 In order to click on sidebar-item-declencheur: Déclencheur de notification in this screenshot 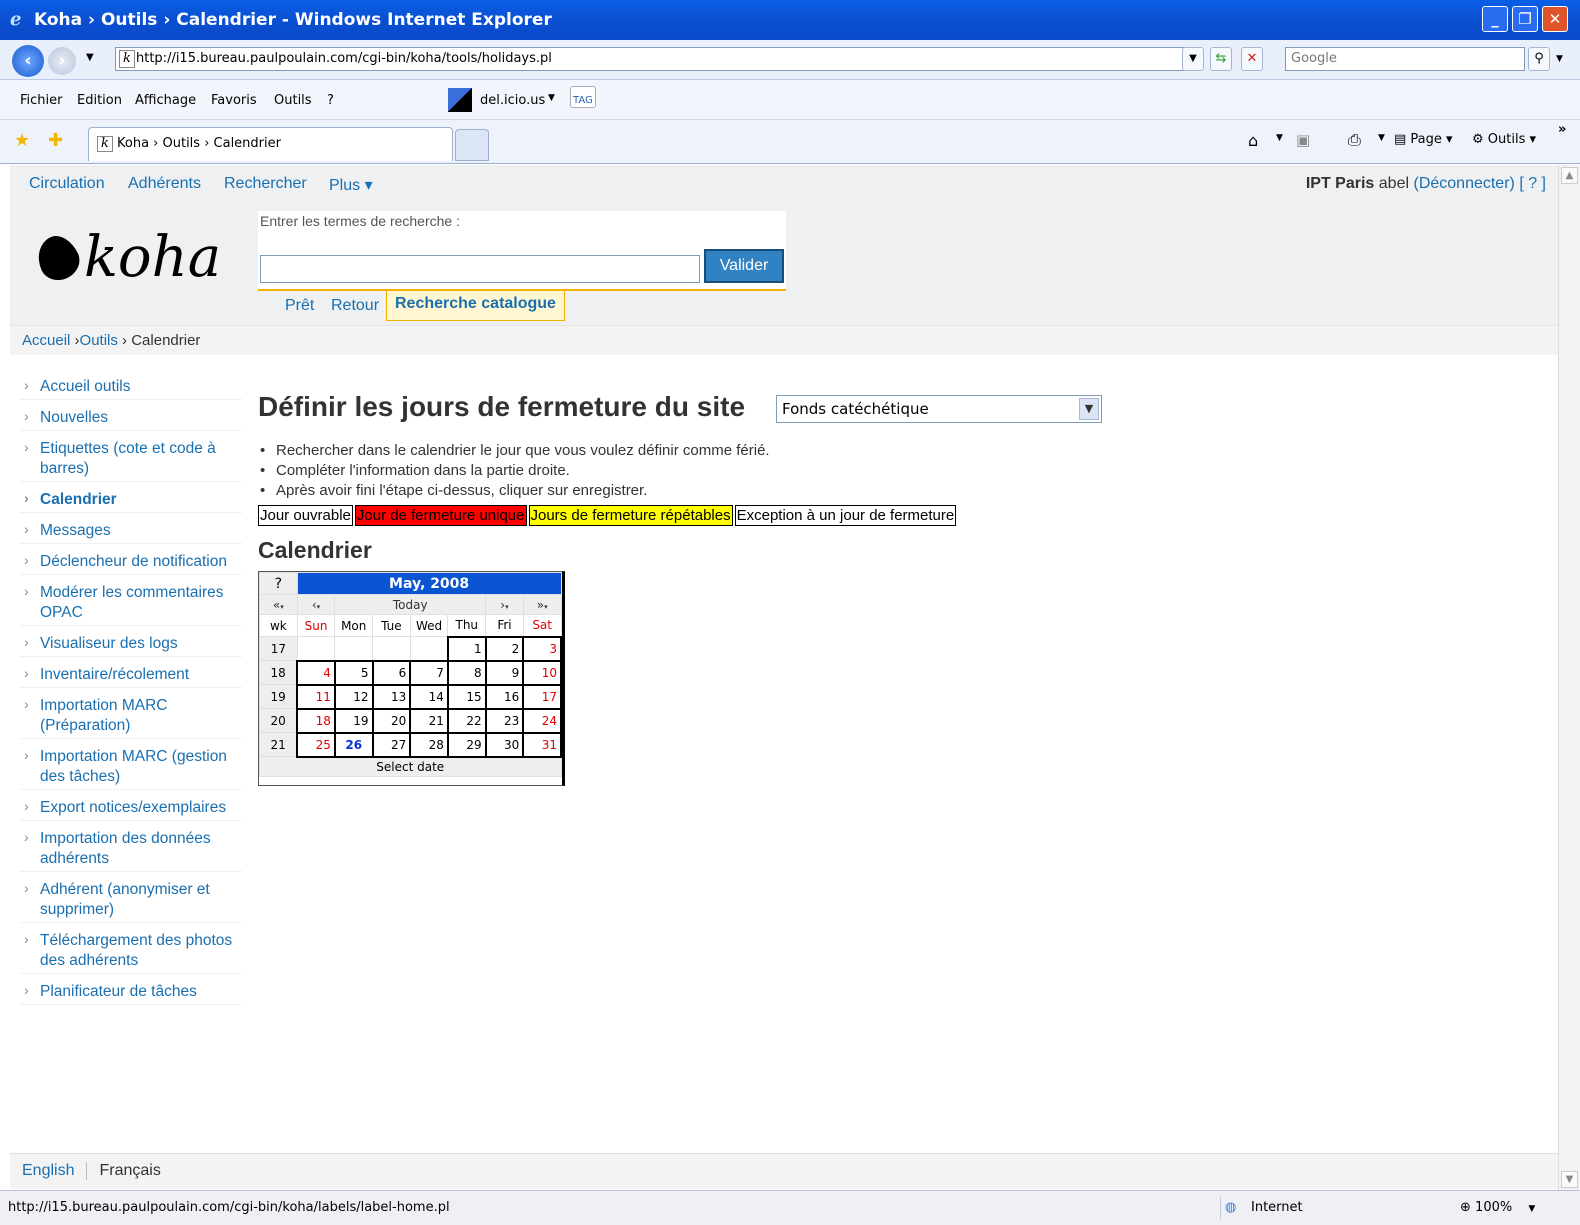, I will do `click(131, 562)`.